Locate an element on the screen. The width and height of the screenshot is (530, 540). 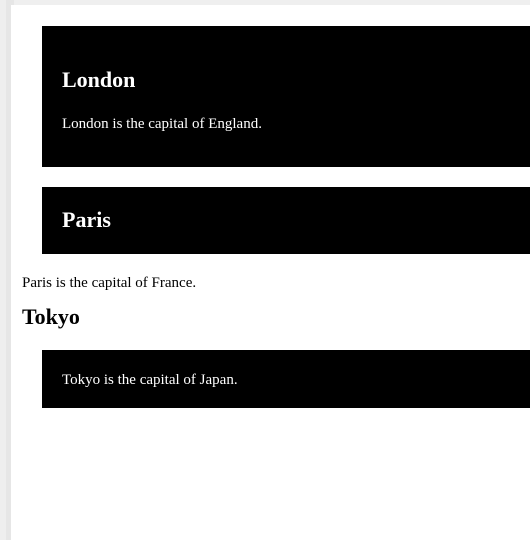
tokyo-section: Tokyo is the capital of Japan. is located at coordinates (286, 379).